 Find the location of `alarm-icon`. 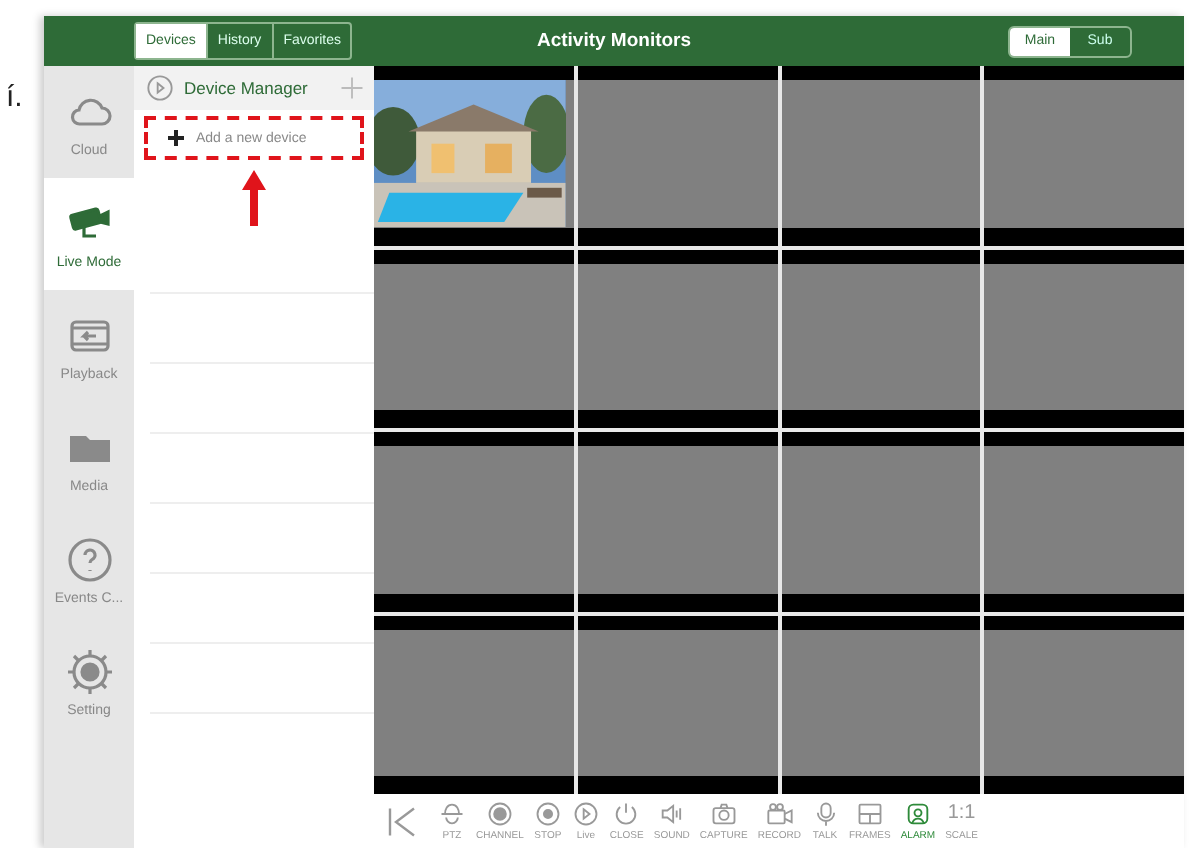

alarm-icon is located at coordinates (917, 814).